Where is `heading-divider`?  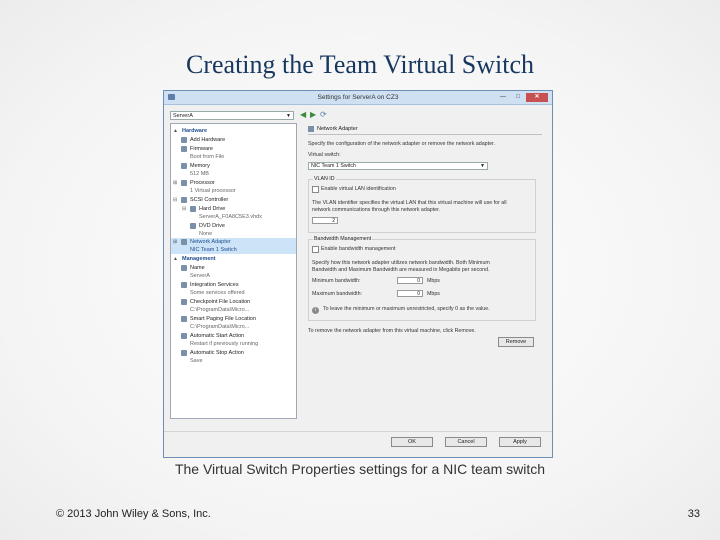
heading-divider is located at coordinates (425, 134).